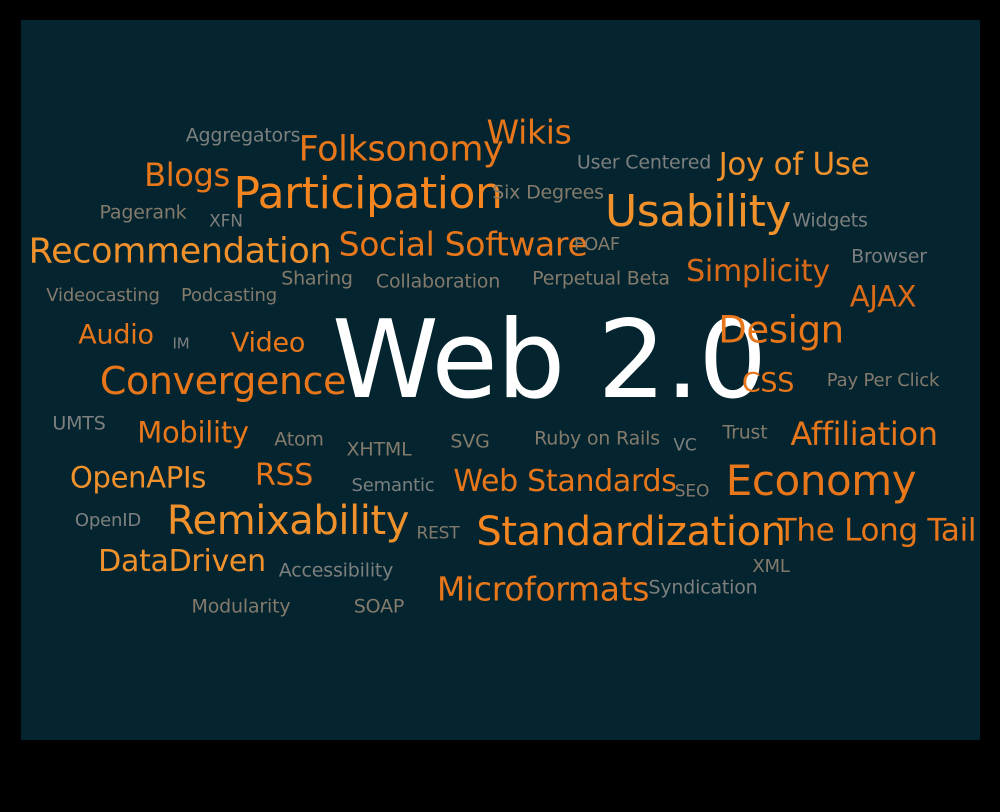 Image resolution: width=1000 pixels, height=812 pixels. What do you see at coordinates (79, 423) in the screenshot?
I see `cloud-word: UMTS` at bounding box center [79, 423].